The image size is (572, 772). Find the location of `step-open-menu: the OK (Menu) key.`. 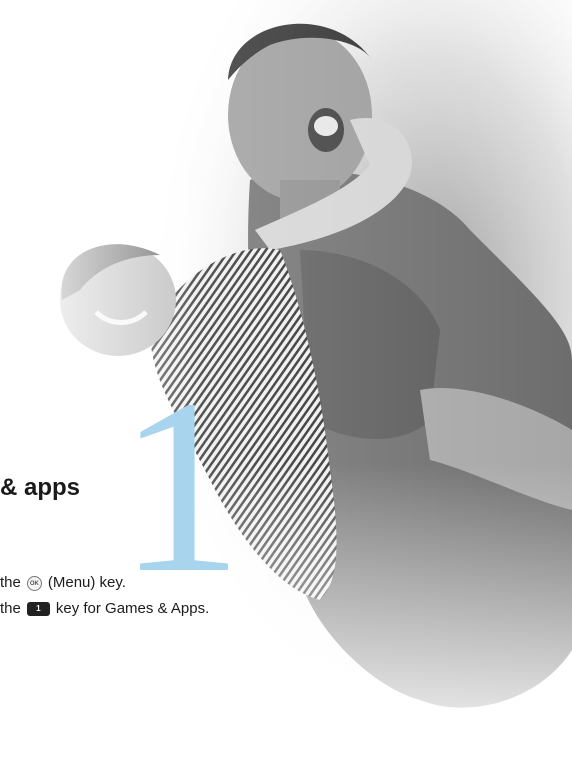

step-open-menu: the OK (Menu) key. is located at coordinates (104, 583).